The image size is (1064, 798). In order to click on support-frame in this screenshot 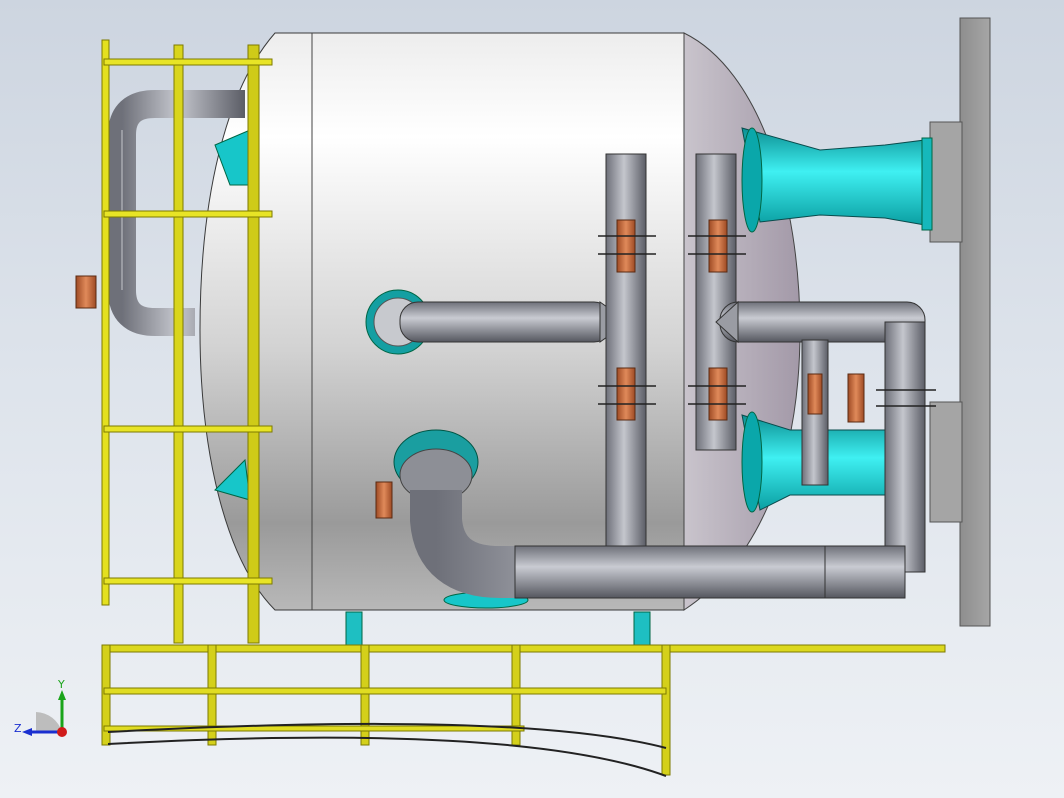, I will do `click(960, 322)`.